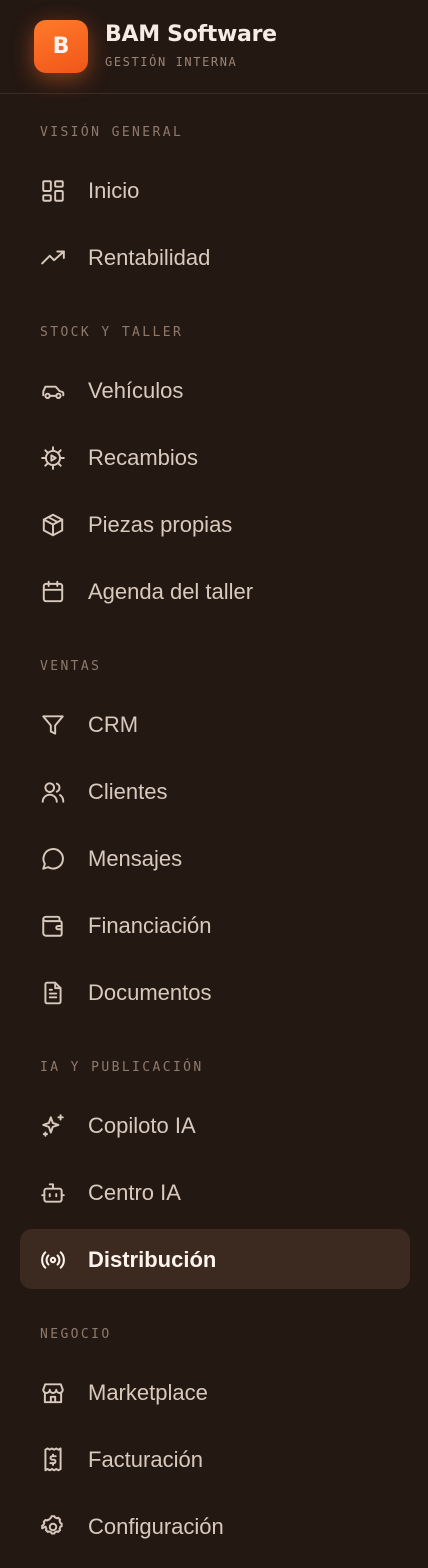  I want to click on receipt-dollar-icon, so click(53, 1460).